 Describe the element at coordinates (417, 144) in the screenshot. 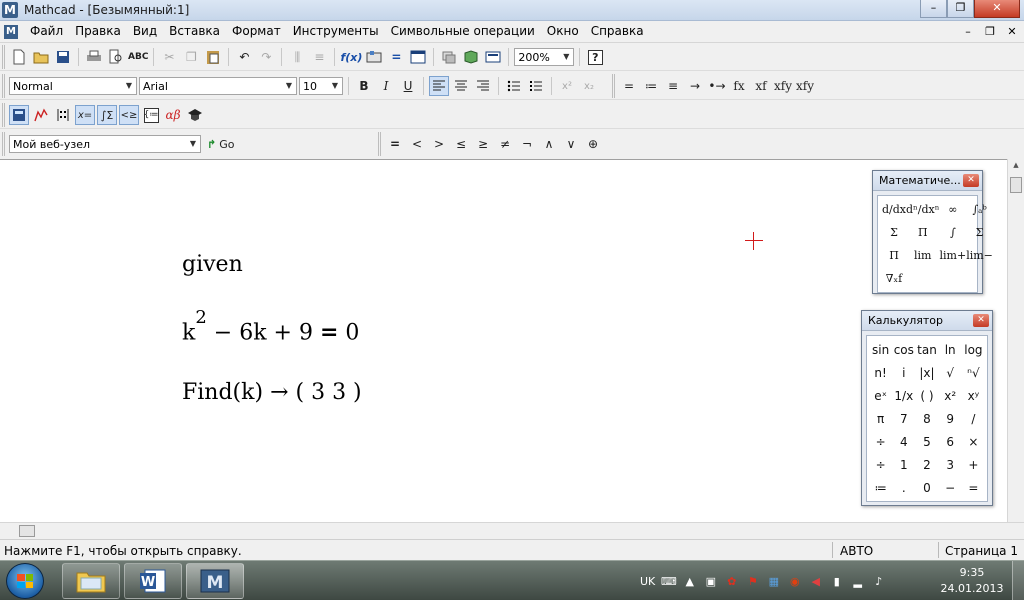

I see `less-than-button: <` at that location.